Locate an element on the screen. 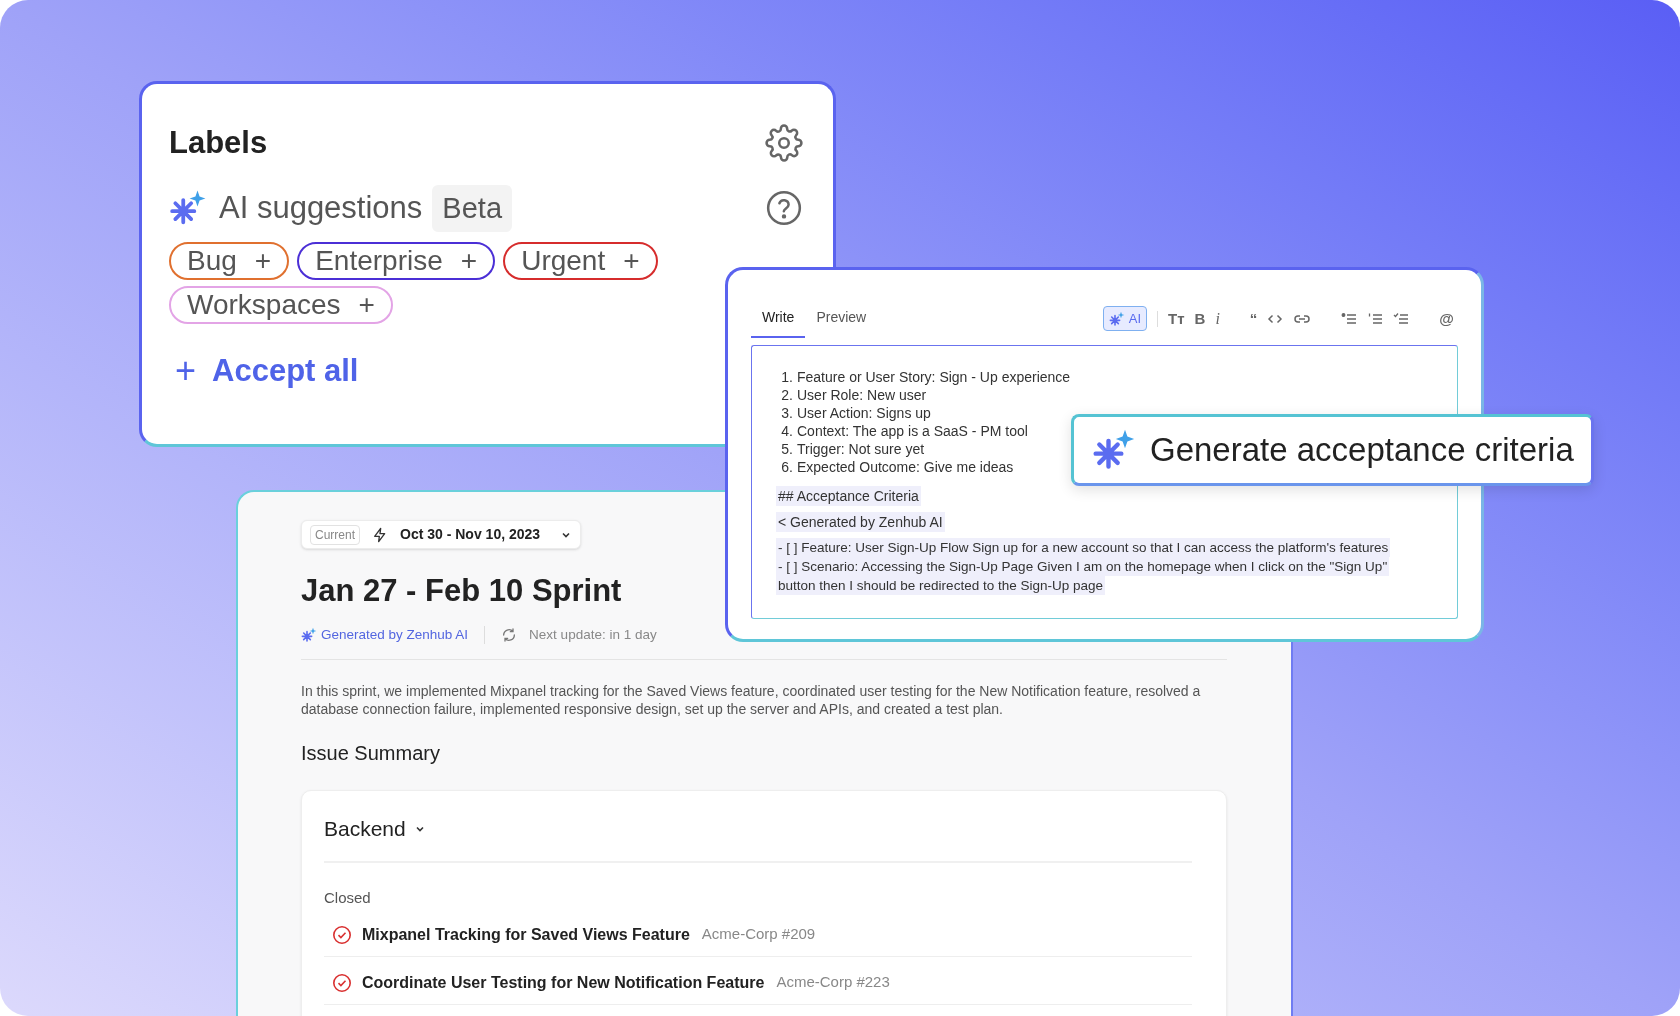 The image size is (1680, 1016). toolbar-button: @ is located at coordinates (1446, 318).